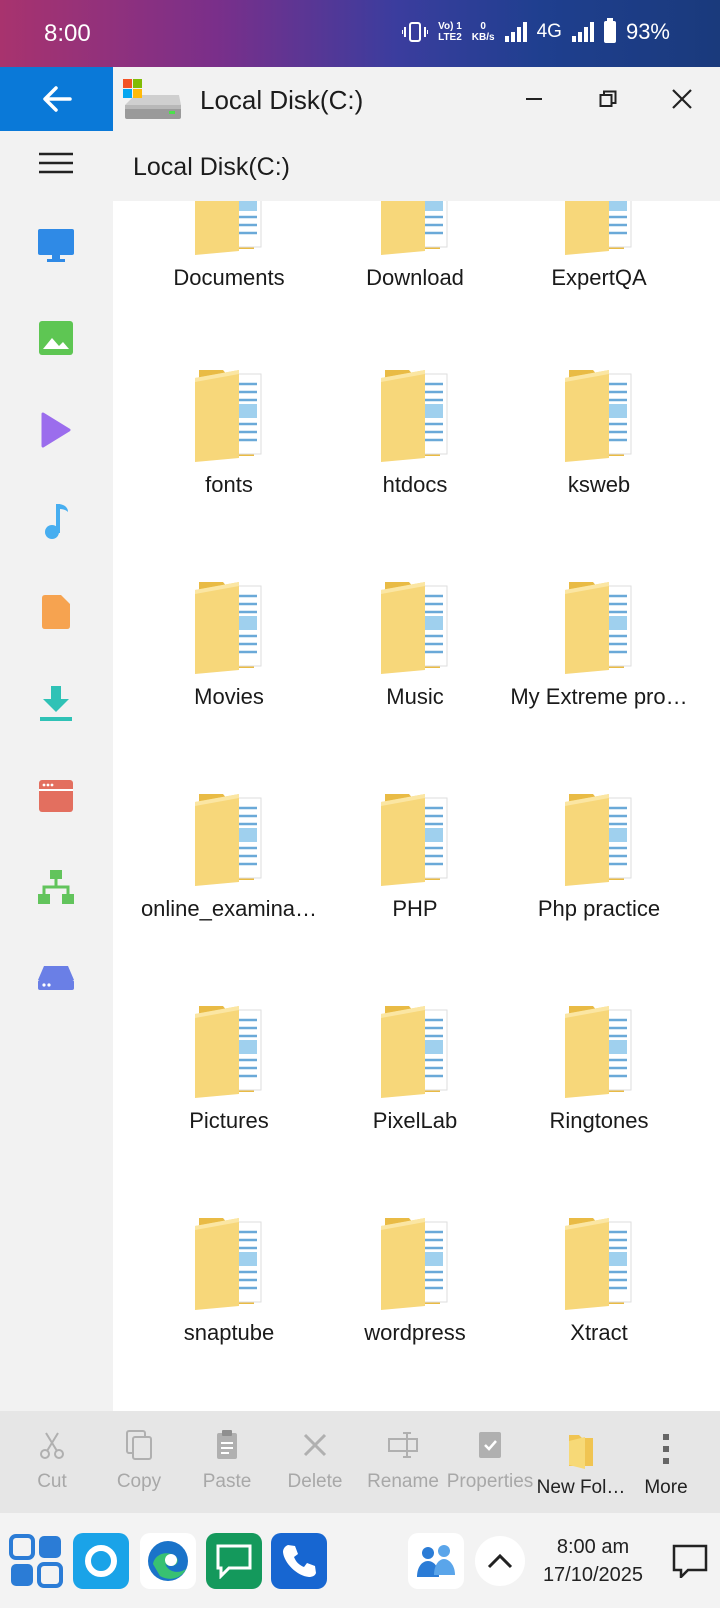 This screenshot has height=1608, width=720. I want to click on delete-button: Delete, so click(315, 1462).